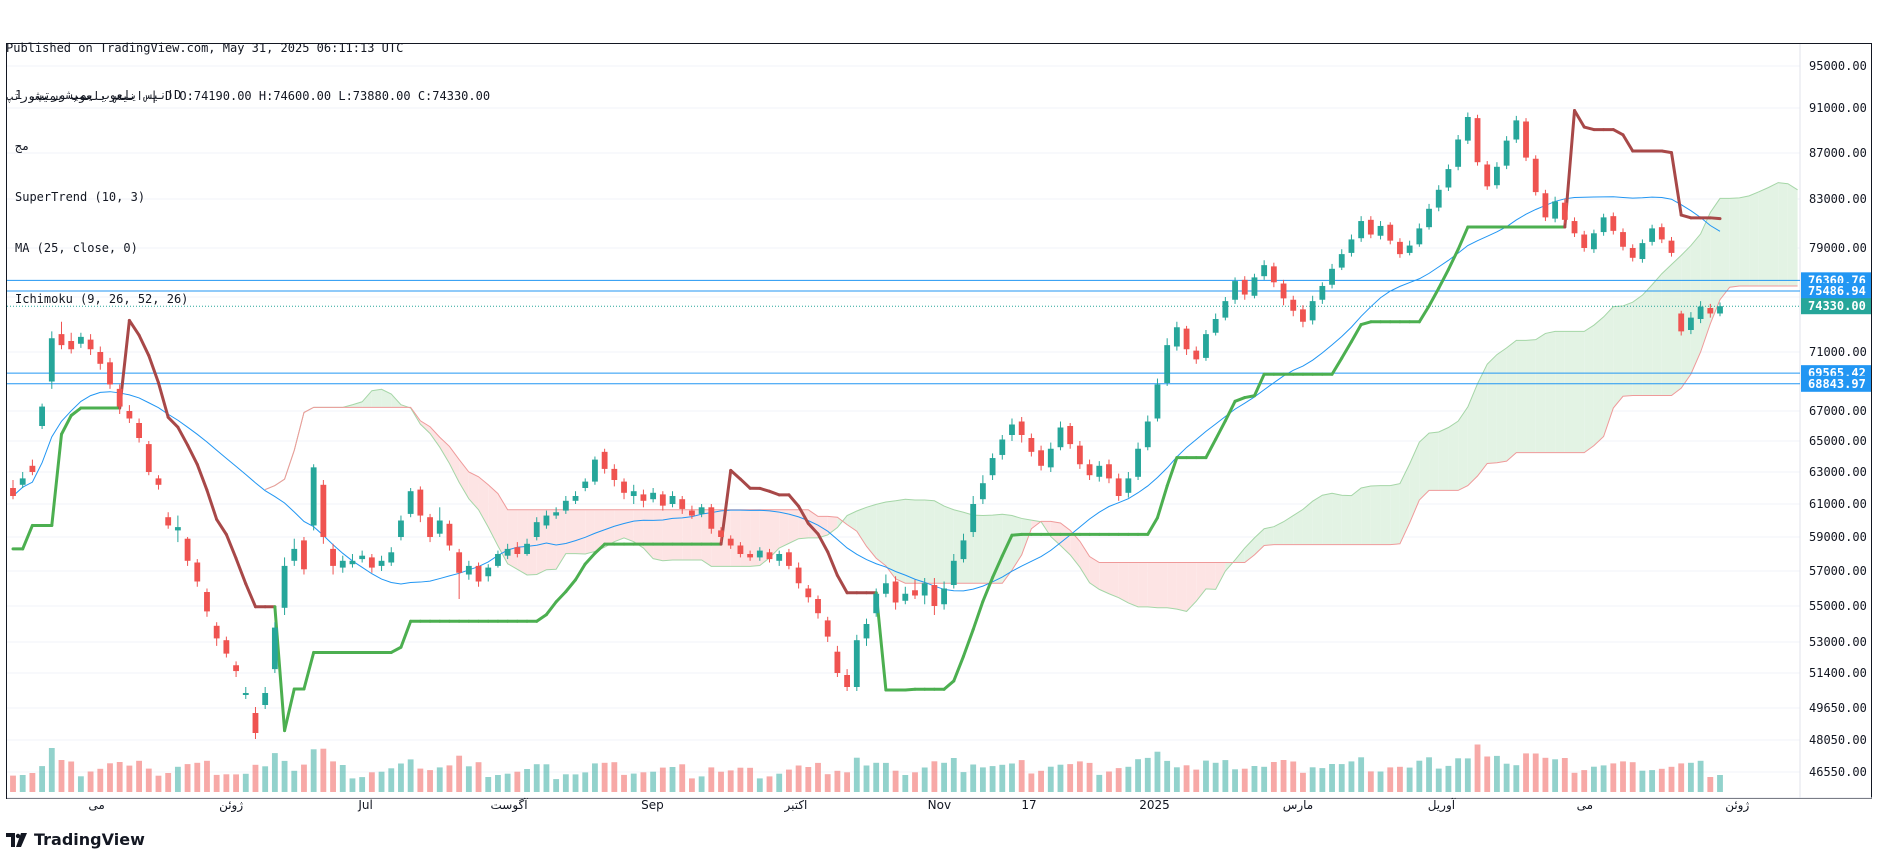  Describe the element at coordinates (1838, 571) in the screenshot. I see `price-axis-label: 57000.00` at that location.